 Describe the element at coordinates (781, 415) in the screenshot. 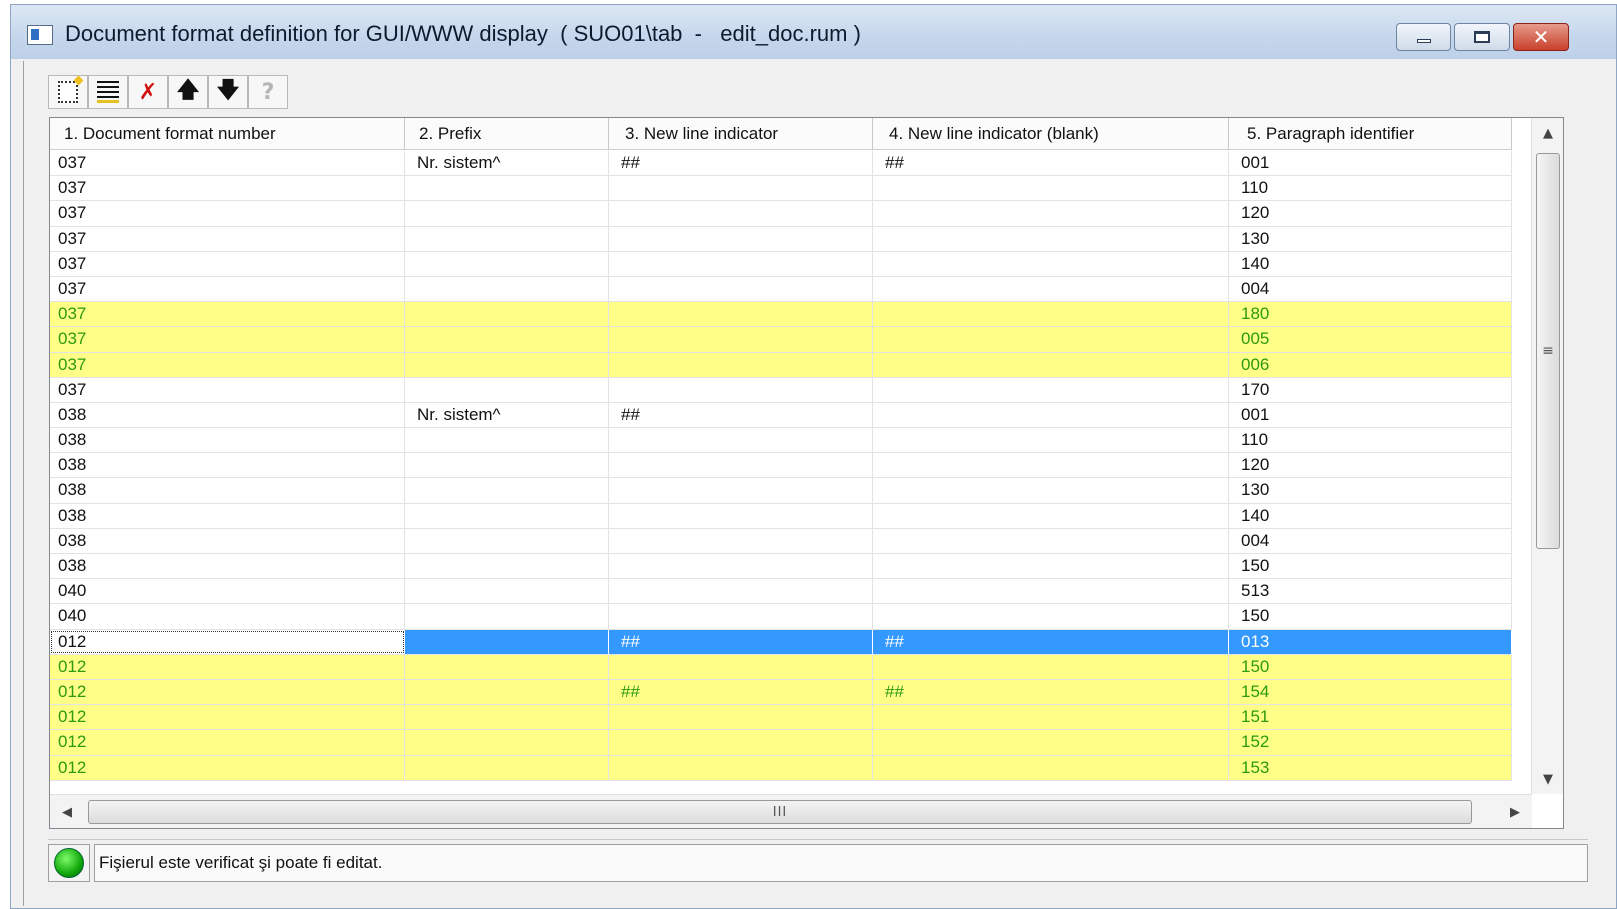

I see `table-row: 038 Nr. sistem^ ## 001` at that location.